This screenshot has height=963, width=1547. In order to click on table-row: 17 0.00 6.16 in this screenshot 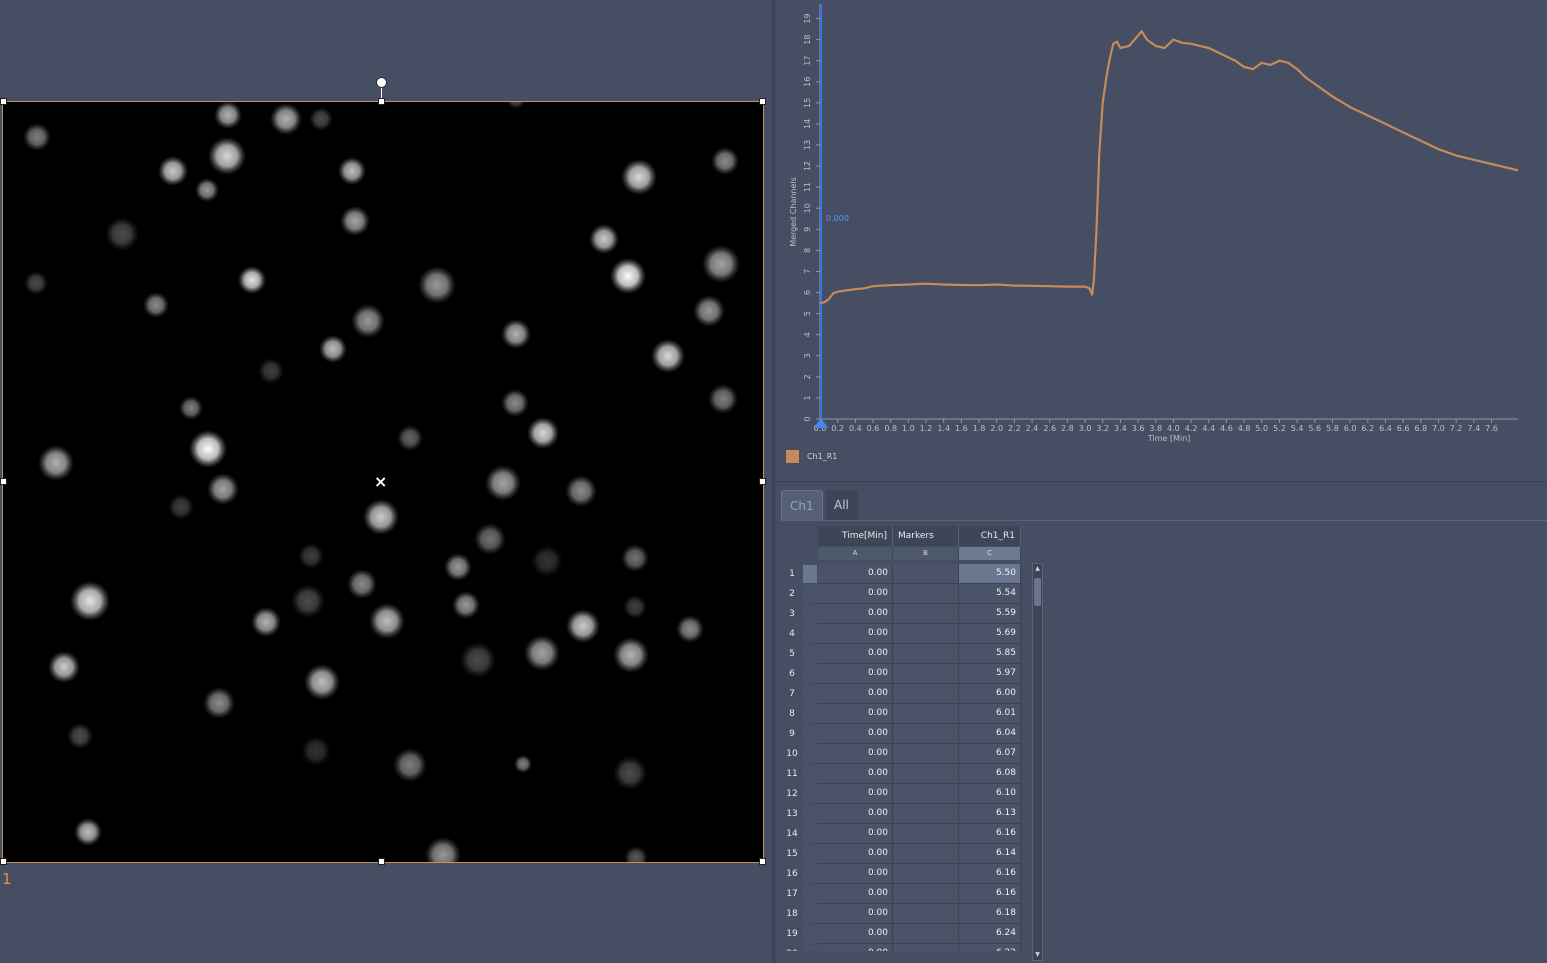, I will do `click(911, 894)`.